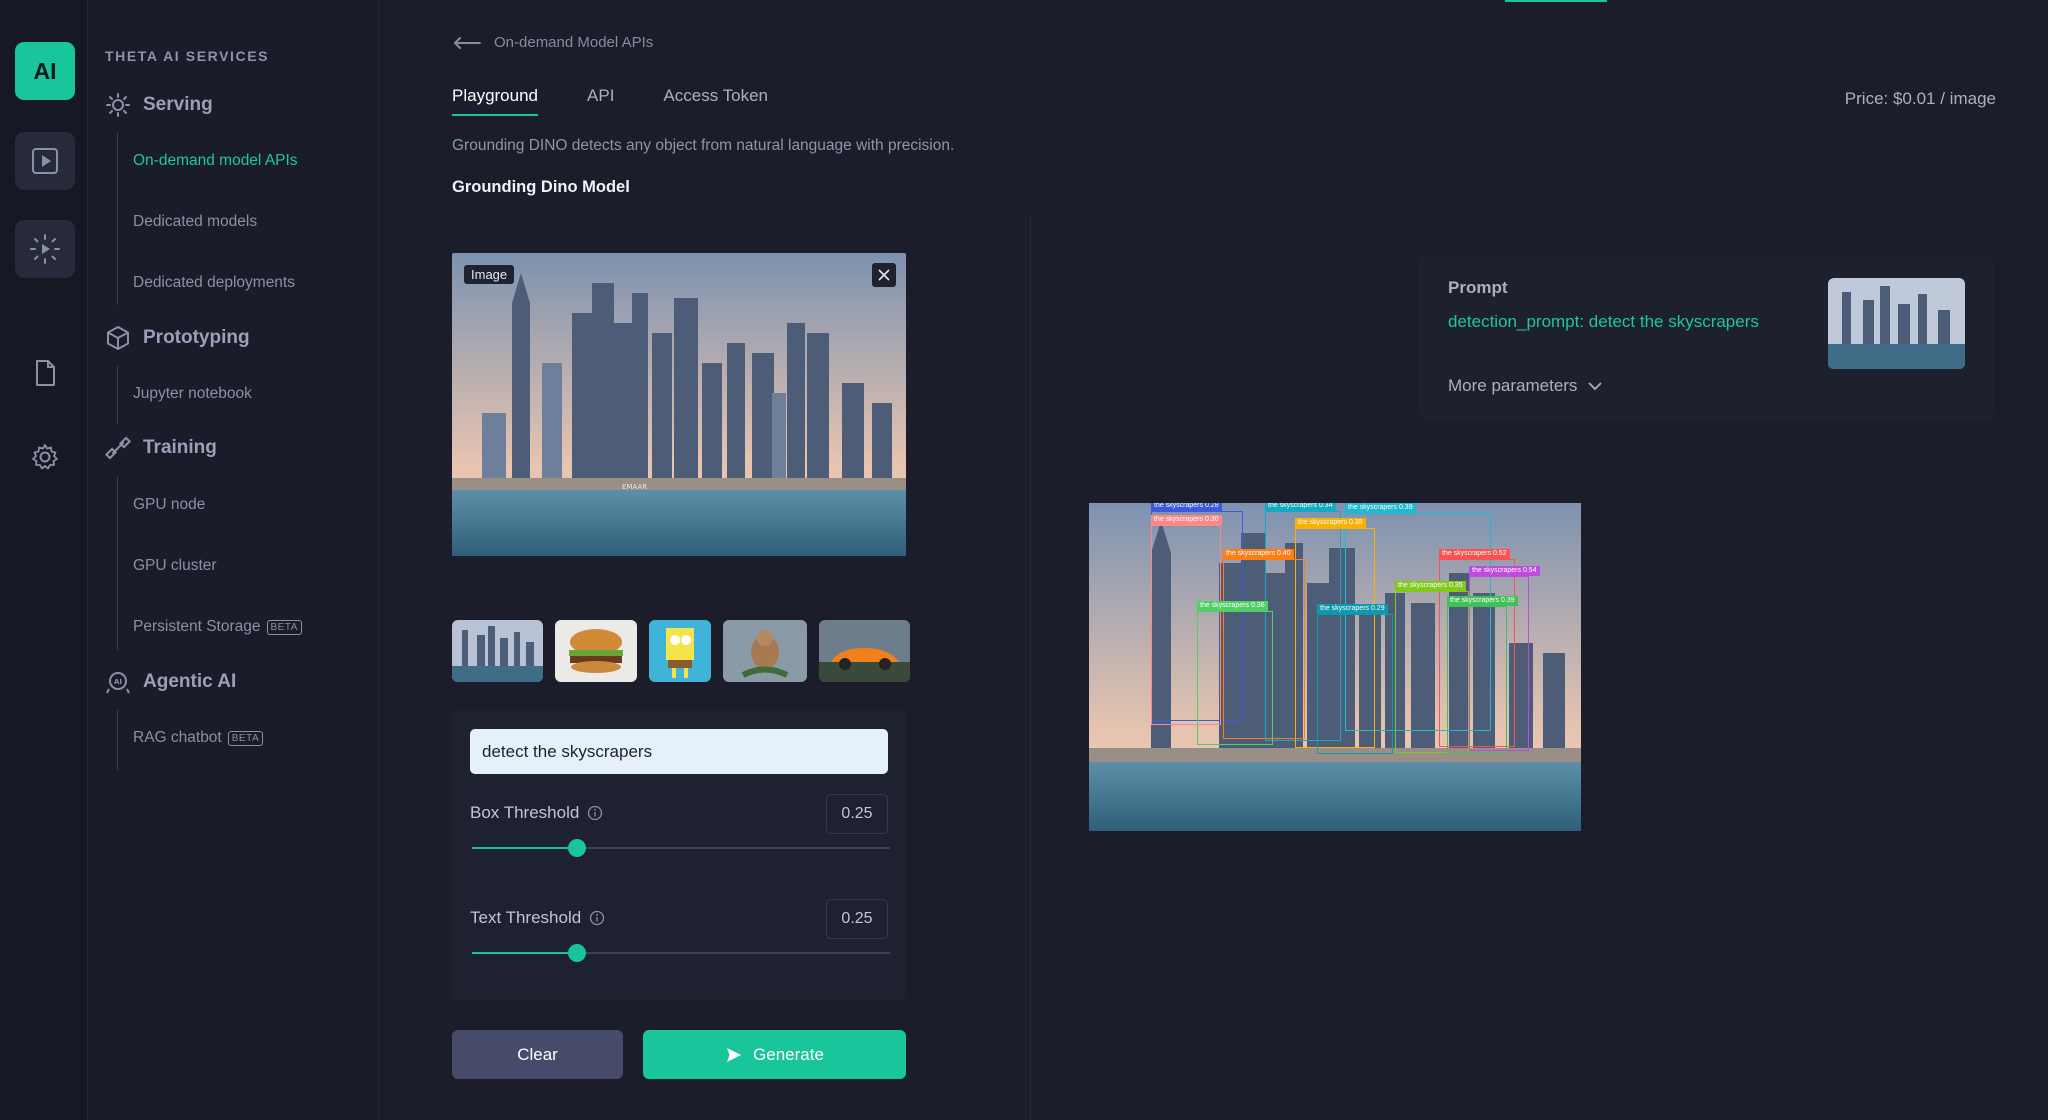 Image resolution: width=2048 pixels, height=1120 pixels. Describe the element at coordinates (177, 338) in the screenshot. I see `sidebar-group-prototyping: Prototyping` at that location.